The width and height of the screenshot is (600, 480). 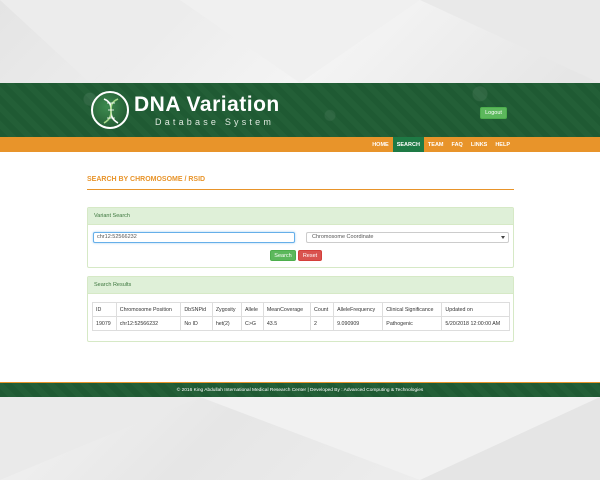 What do you see at coordinates (194, 237) in the screenshot?
I see `chromosome-search-input: chr12:52566232` at bounding box center [194, 237].